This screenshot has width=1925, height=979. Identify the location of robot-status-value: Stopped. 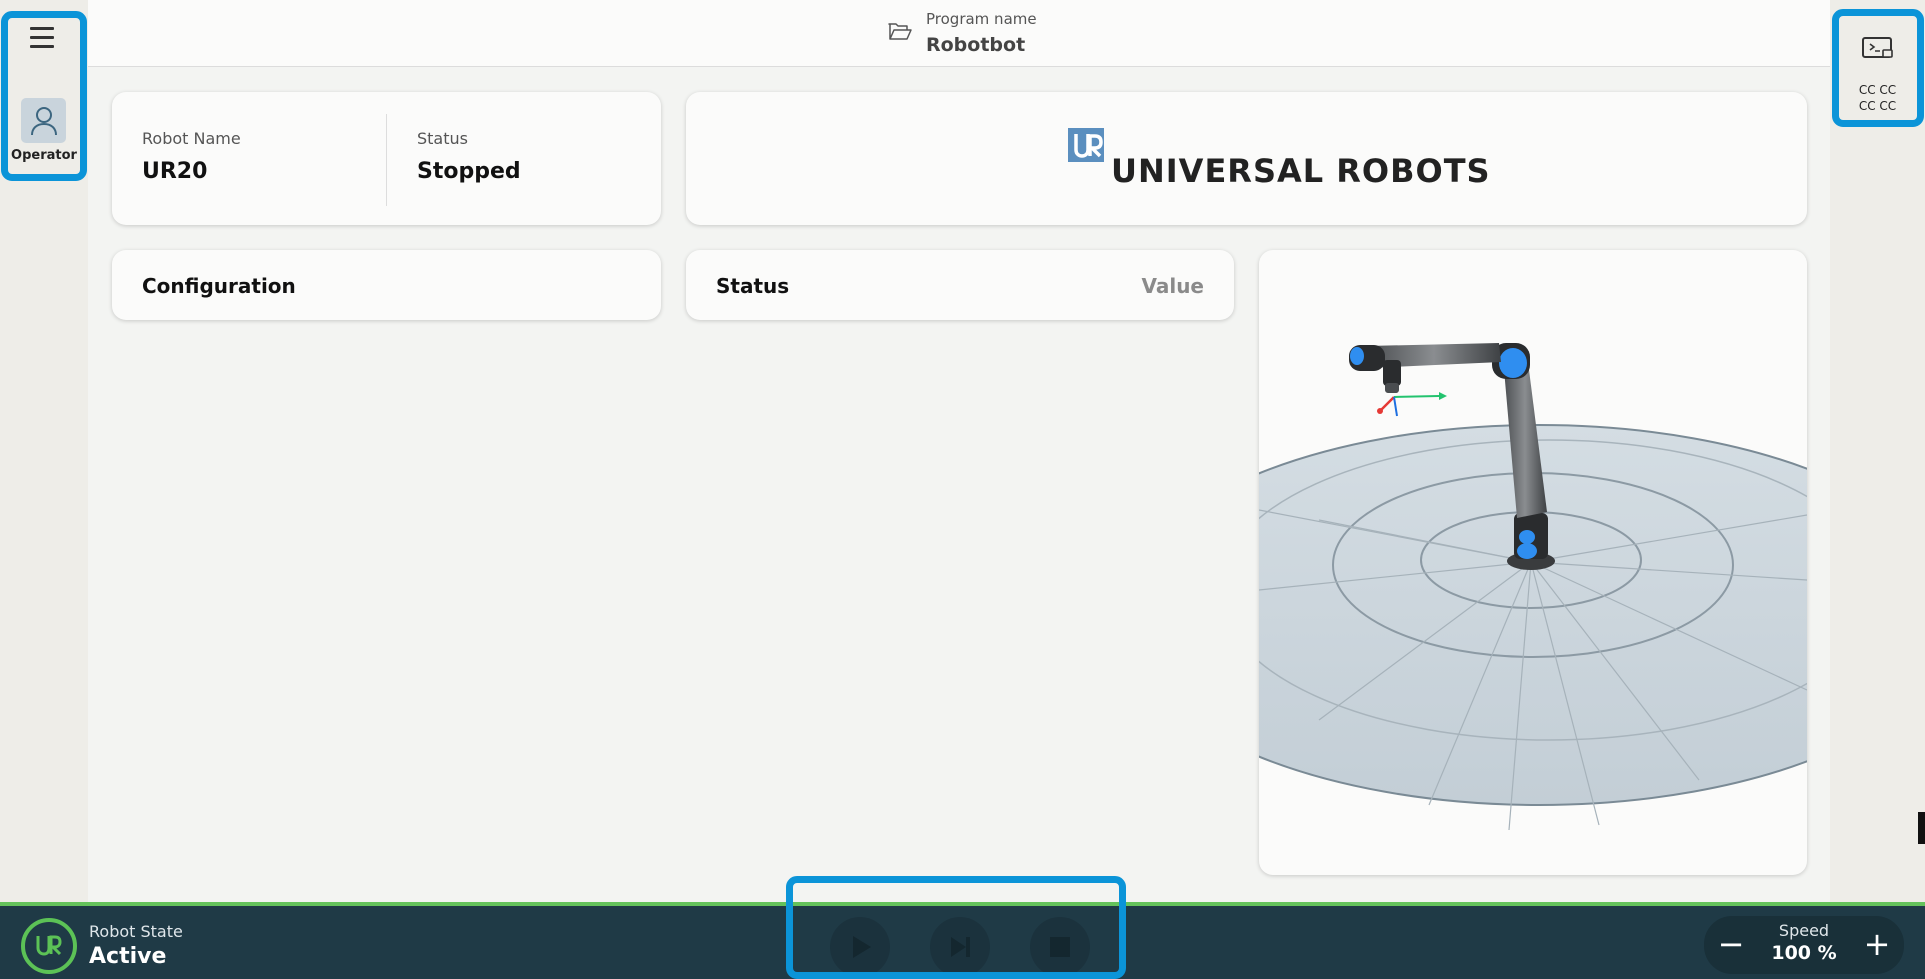
(469, 171).